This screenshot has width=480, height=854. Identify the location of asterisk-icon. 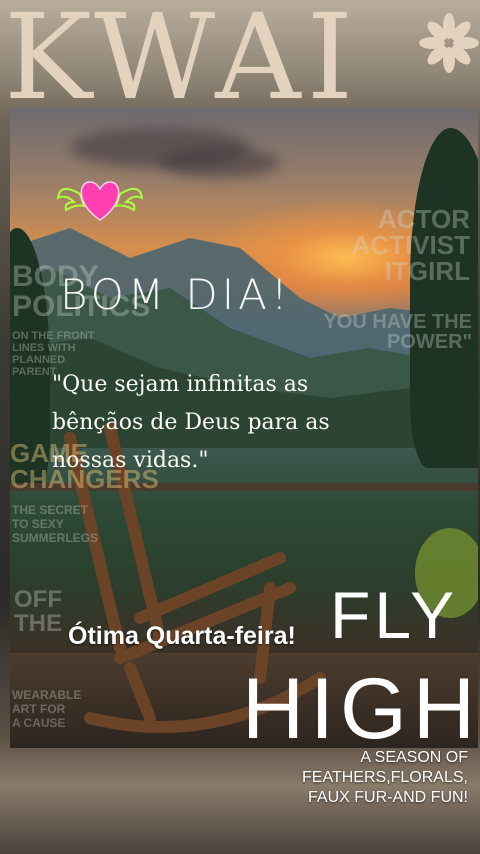
(449, 43).